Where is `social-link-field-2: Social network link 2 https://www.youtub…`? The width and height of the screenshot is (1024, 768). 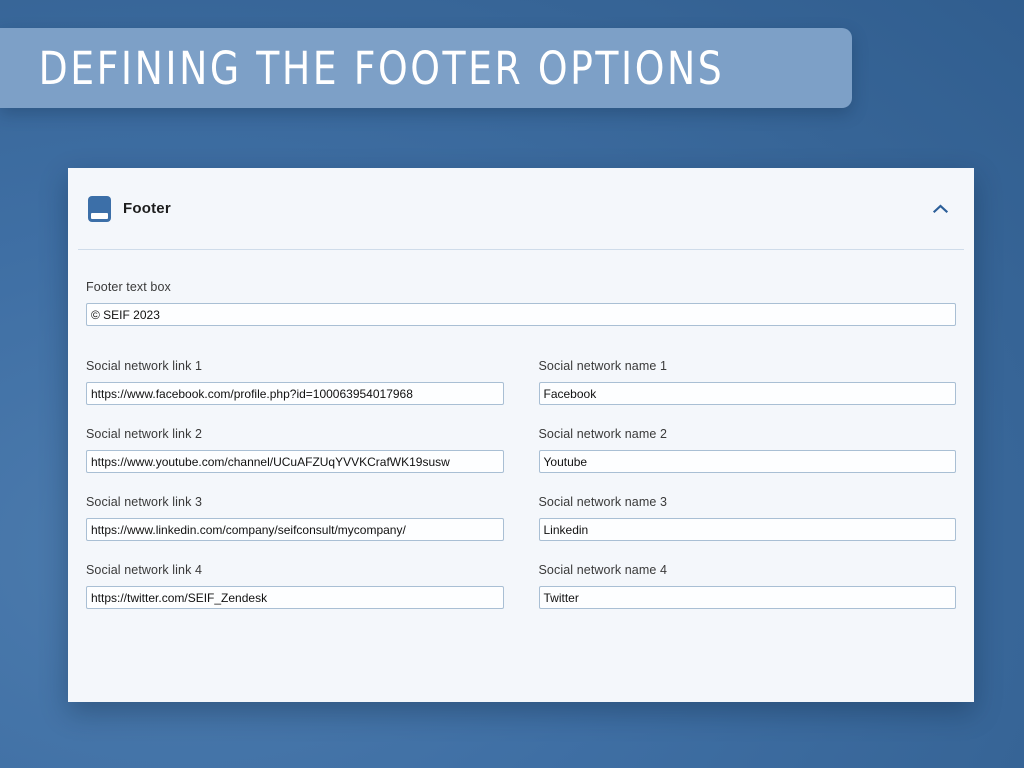
social-link-field-2: Social network link 2 https://www.youtub… is located at coordinates (295, 450).